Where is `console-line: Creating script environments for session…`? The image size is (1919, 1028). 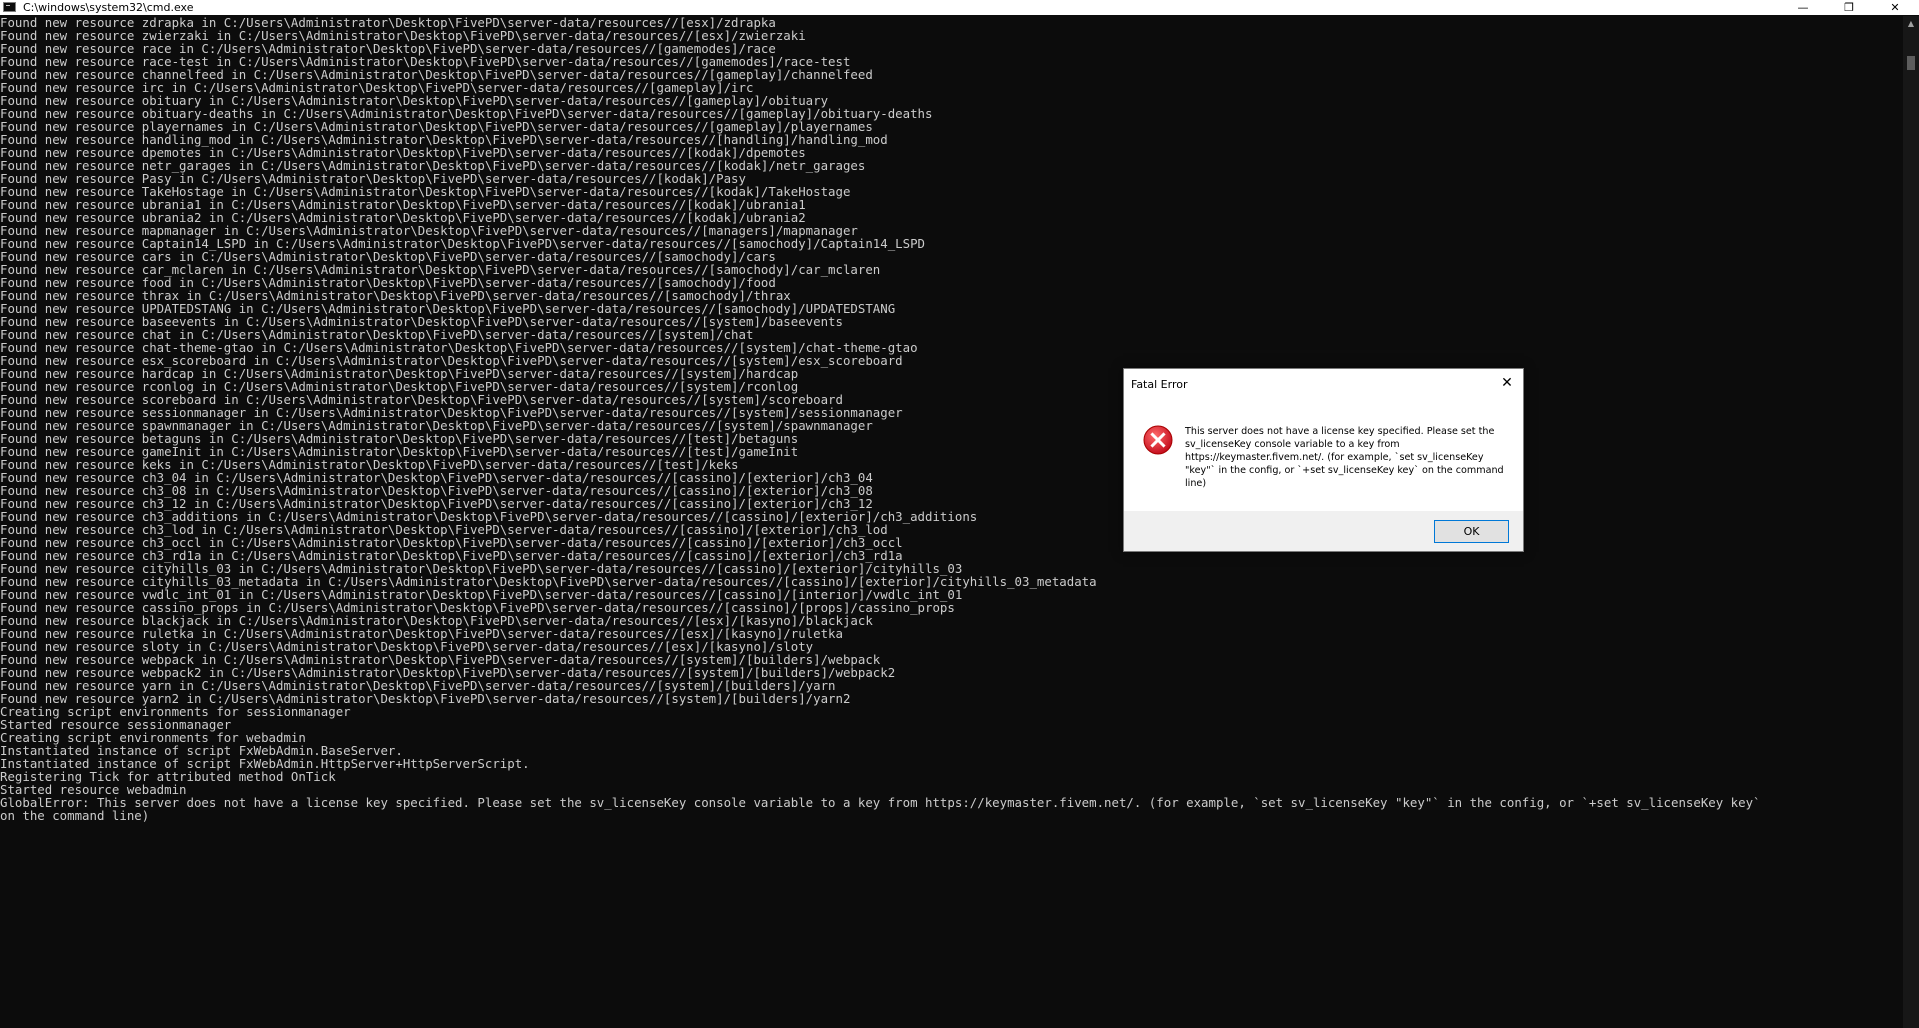 console-line: Creating script environments for session… is located at coordinates (175, 711).